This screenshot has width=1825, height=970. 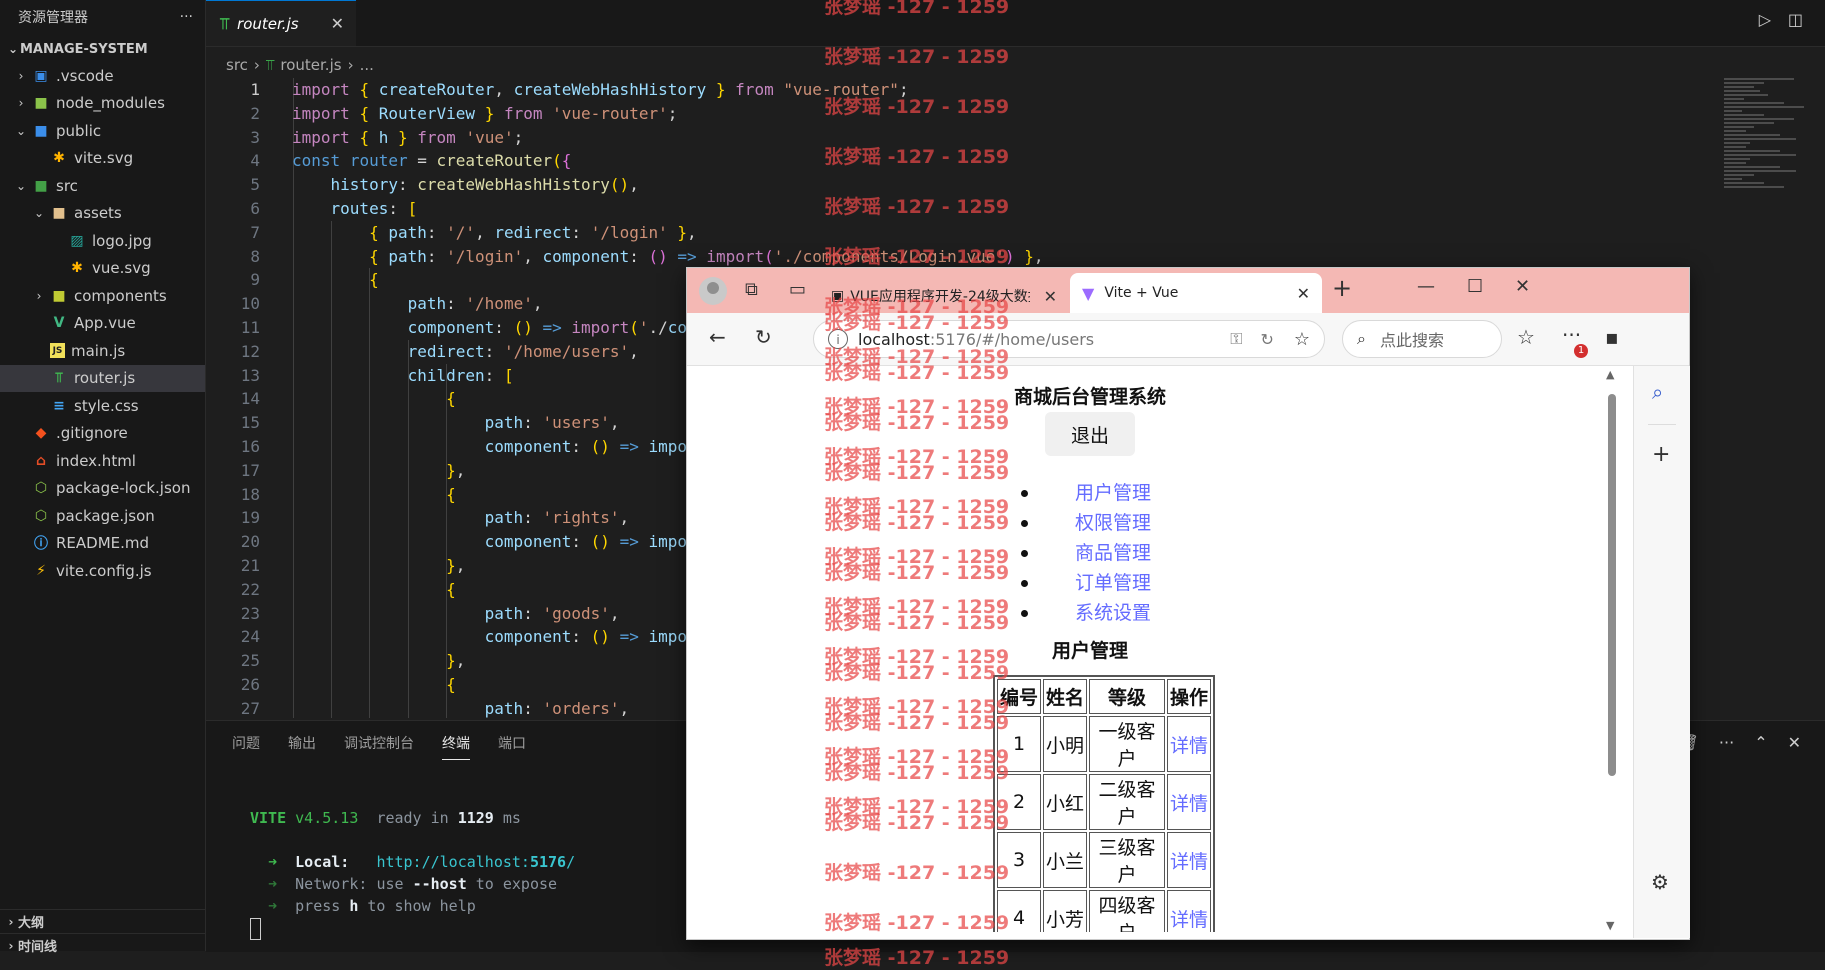 I want to click on project-root: ⌄ MANAGE-SYSTEM, so click(x=102, y=49).